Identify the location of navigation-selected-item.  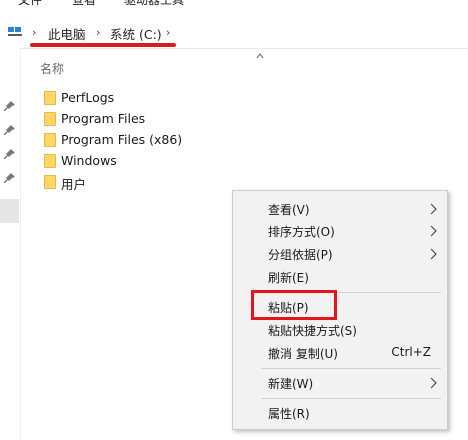
(9, 211).